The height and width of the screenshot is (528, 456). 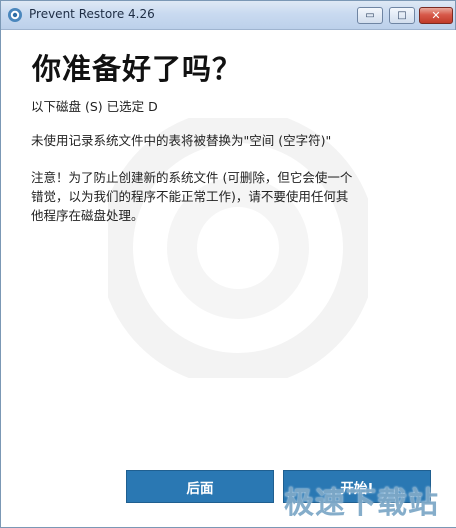 What do you see at coordinates (200, 486) in the screenshot?
I see `back-button: 后面` at bounding box center [200, 486].